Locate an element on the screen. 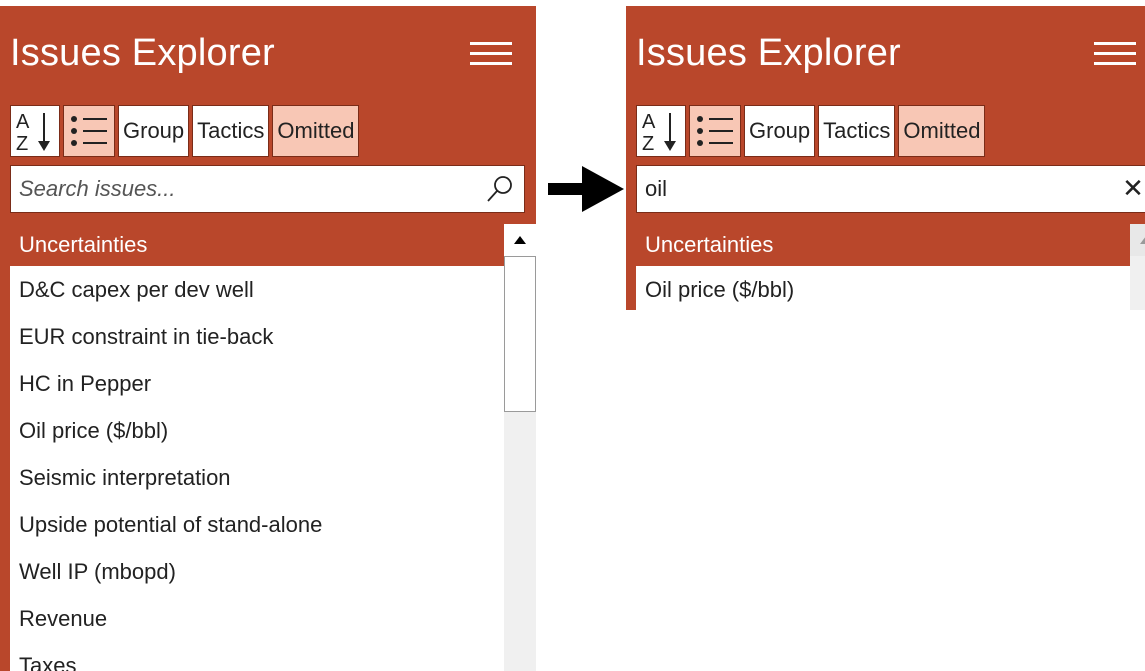 The image size is (1145, 671). list-item: Revenue is located at coordinates (257, 618).